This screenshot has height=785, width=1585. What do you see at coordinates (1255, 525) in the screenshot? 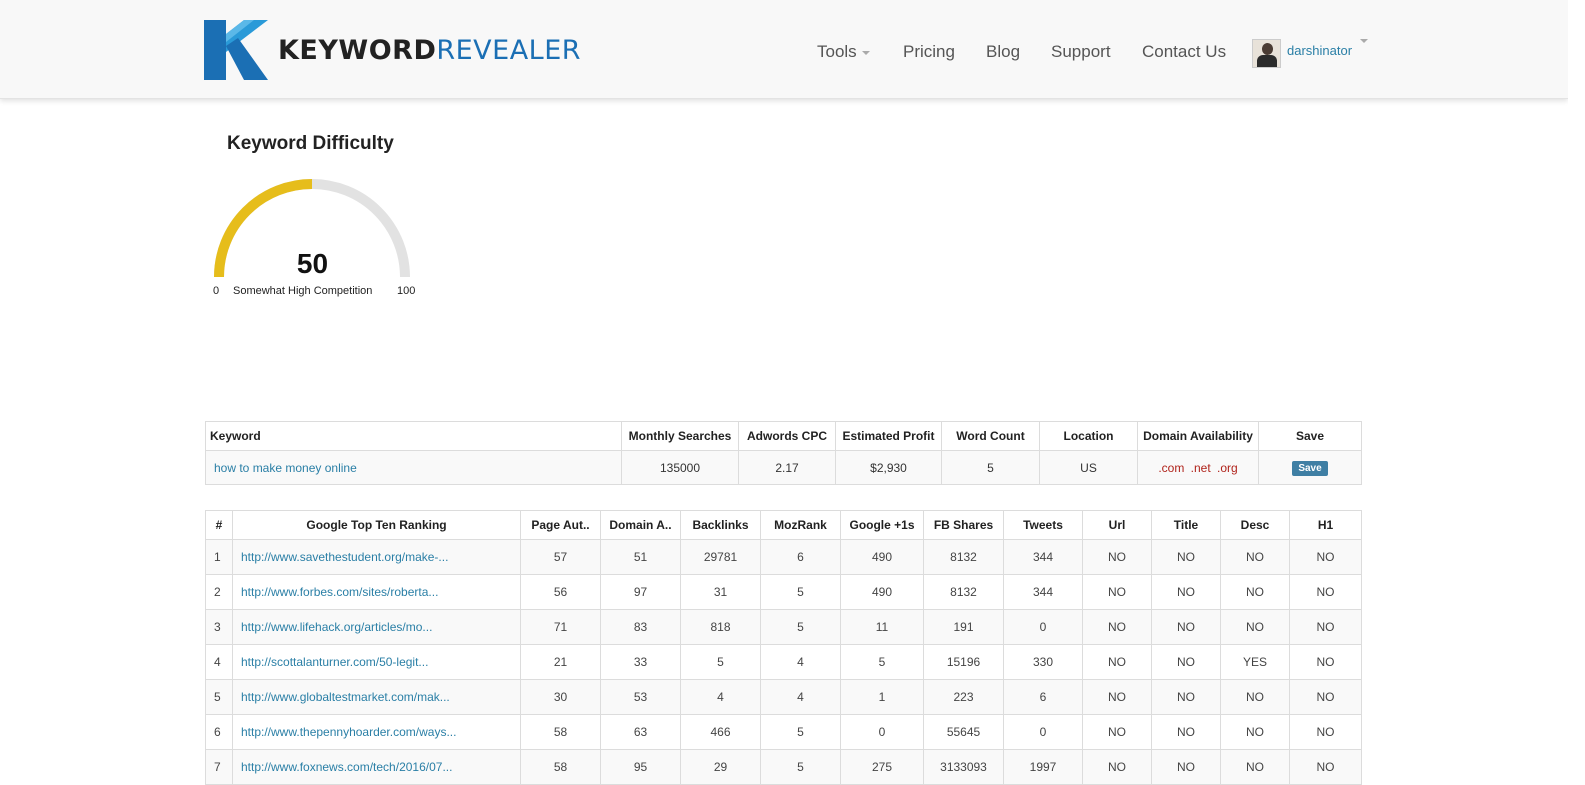
I see `col-desc: Desc` at bounding box center [1255, 525].